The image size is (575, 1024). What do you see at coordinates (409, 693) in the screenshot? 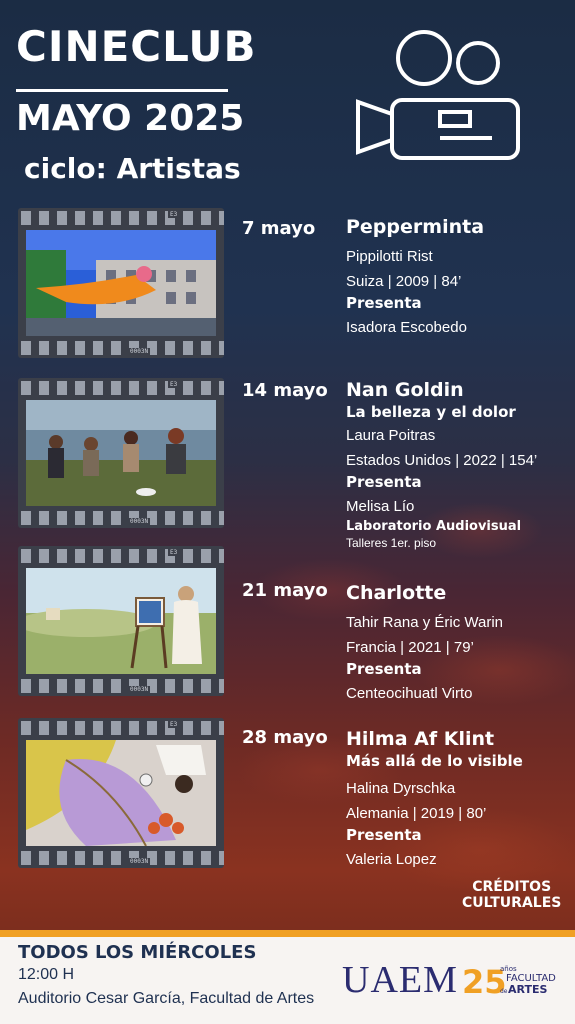
I see `film-3-presenter: Centeocihuatl Virto` at bounding box center [409, 693].